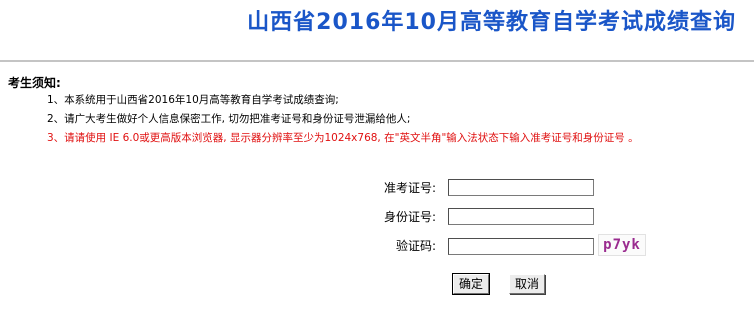  Describe the element at coordinates (527, 284) in the screenshot. I see `cancel-button: 取消` at that location.